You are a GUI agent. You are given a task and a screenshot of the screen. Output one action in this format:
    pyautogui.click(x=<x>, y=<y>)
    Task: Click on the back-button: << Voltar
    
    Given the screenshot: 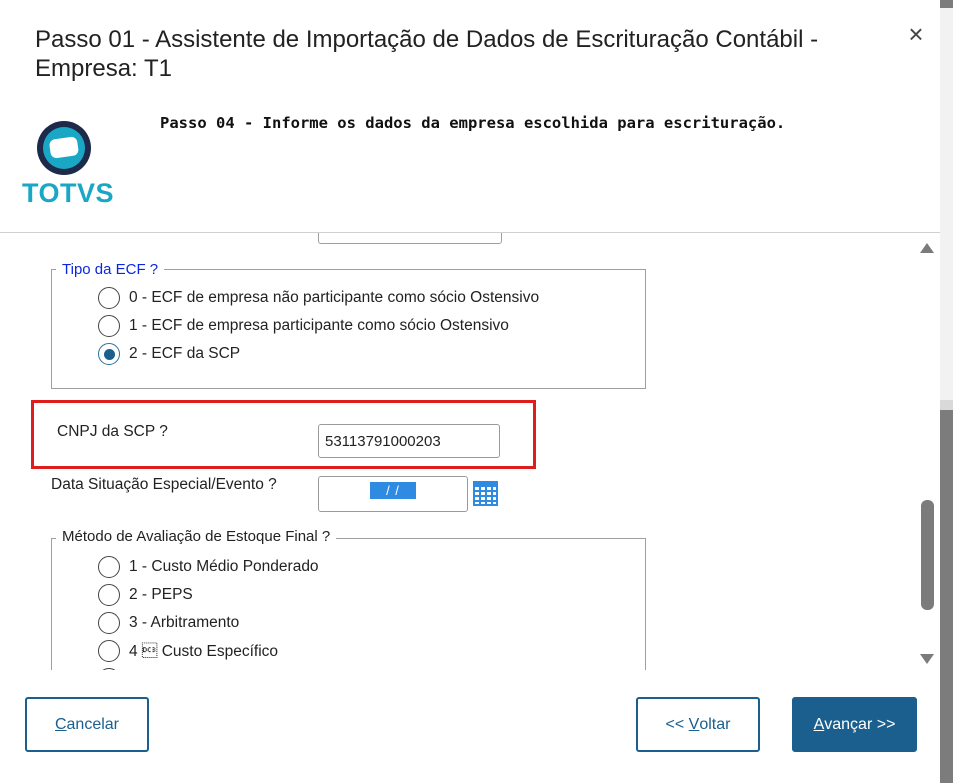 What is the action you would take?
    pyautogui.click(x=698, y=724)
    